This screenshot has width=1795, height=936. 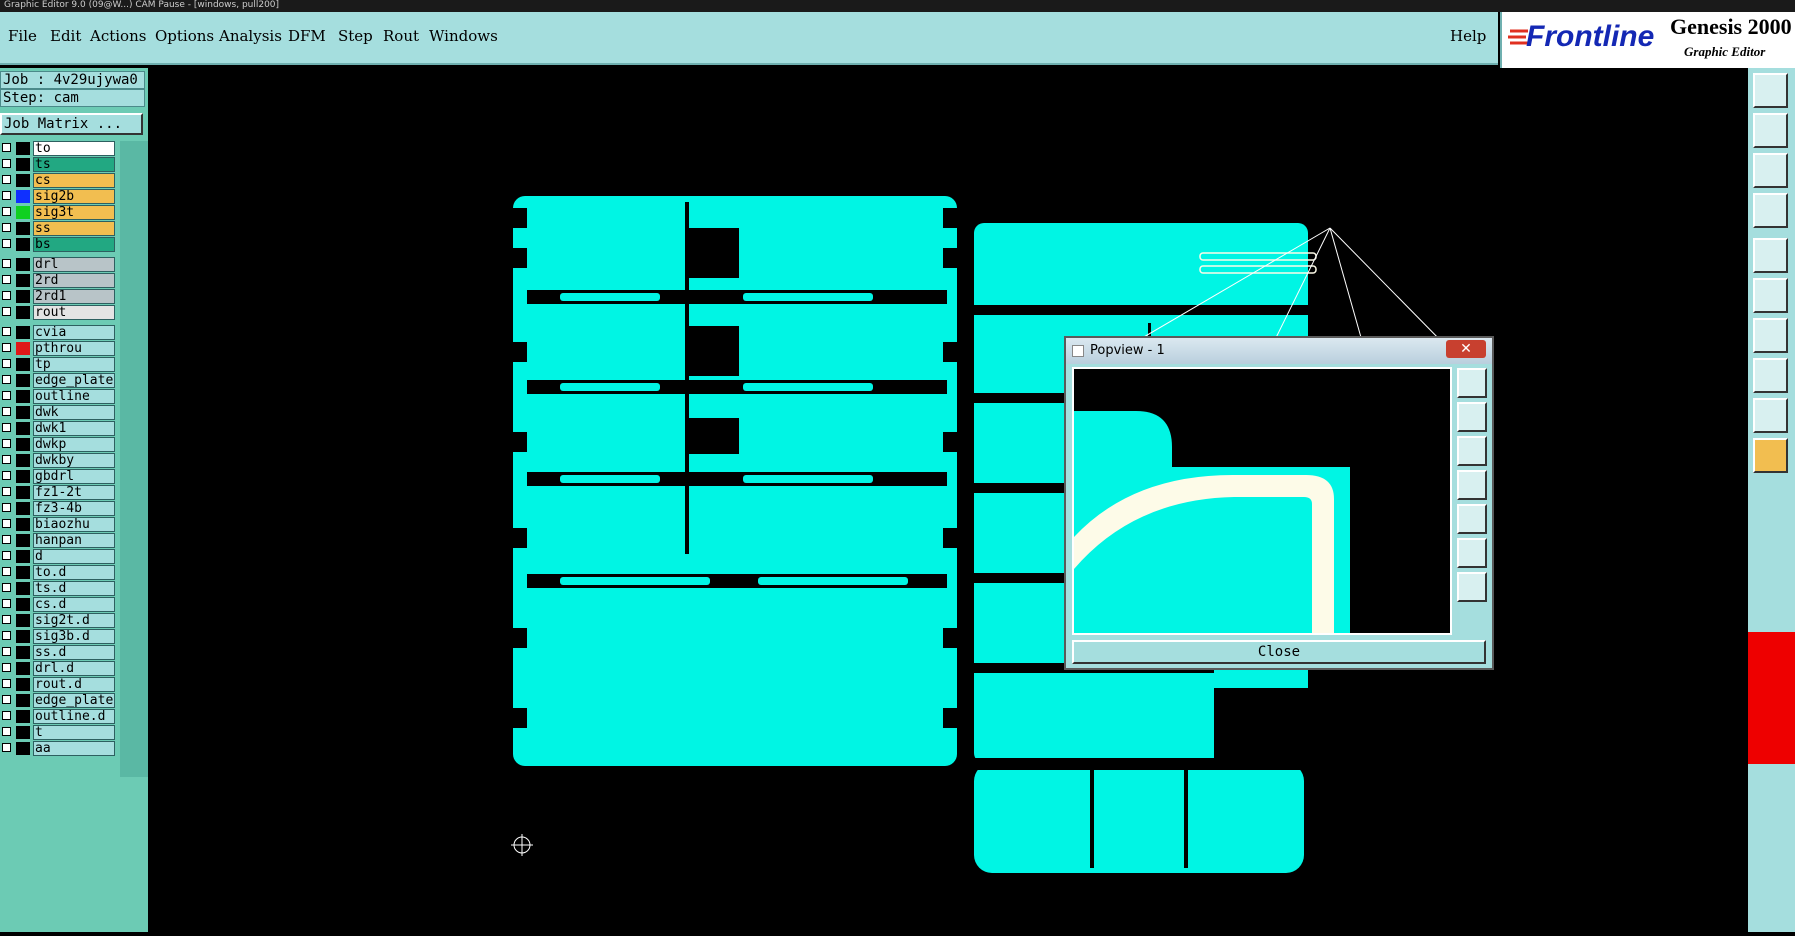 I want to click on measure-icon, so click(x=1770, y=335).